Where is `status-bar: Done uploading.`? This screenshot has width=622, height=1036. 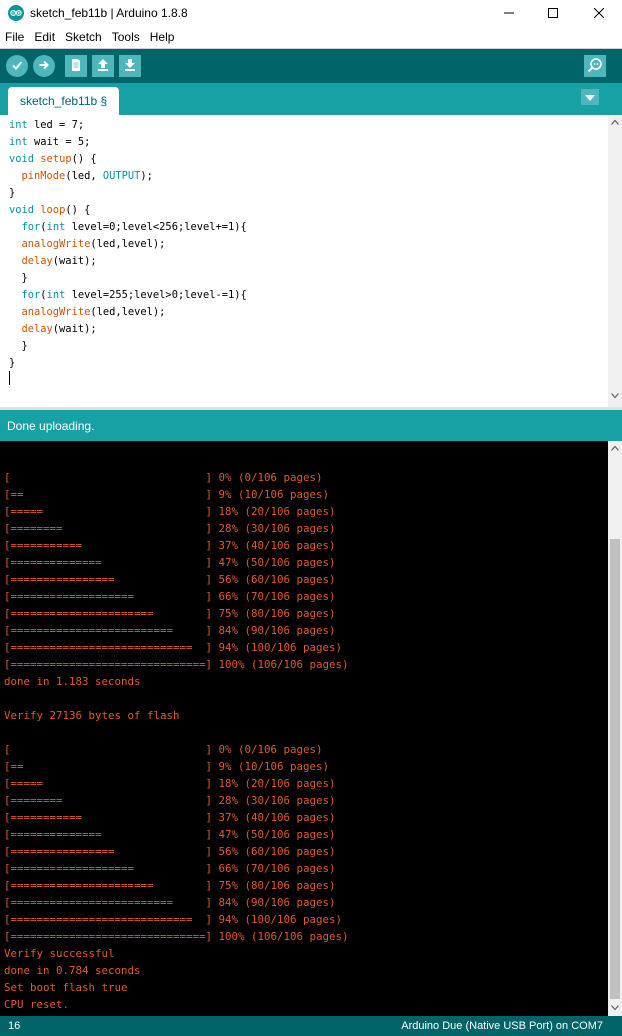 status-bar: Done uploading. is located at coordinates (311, 425).